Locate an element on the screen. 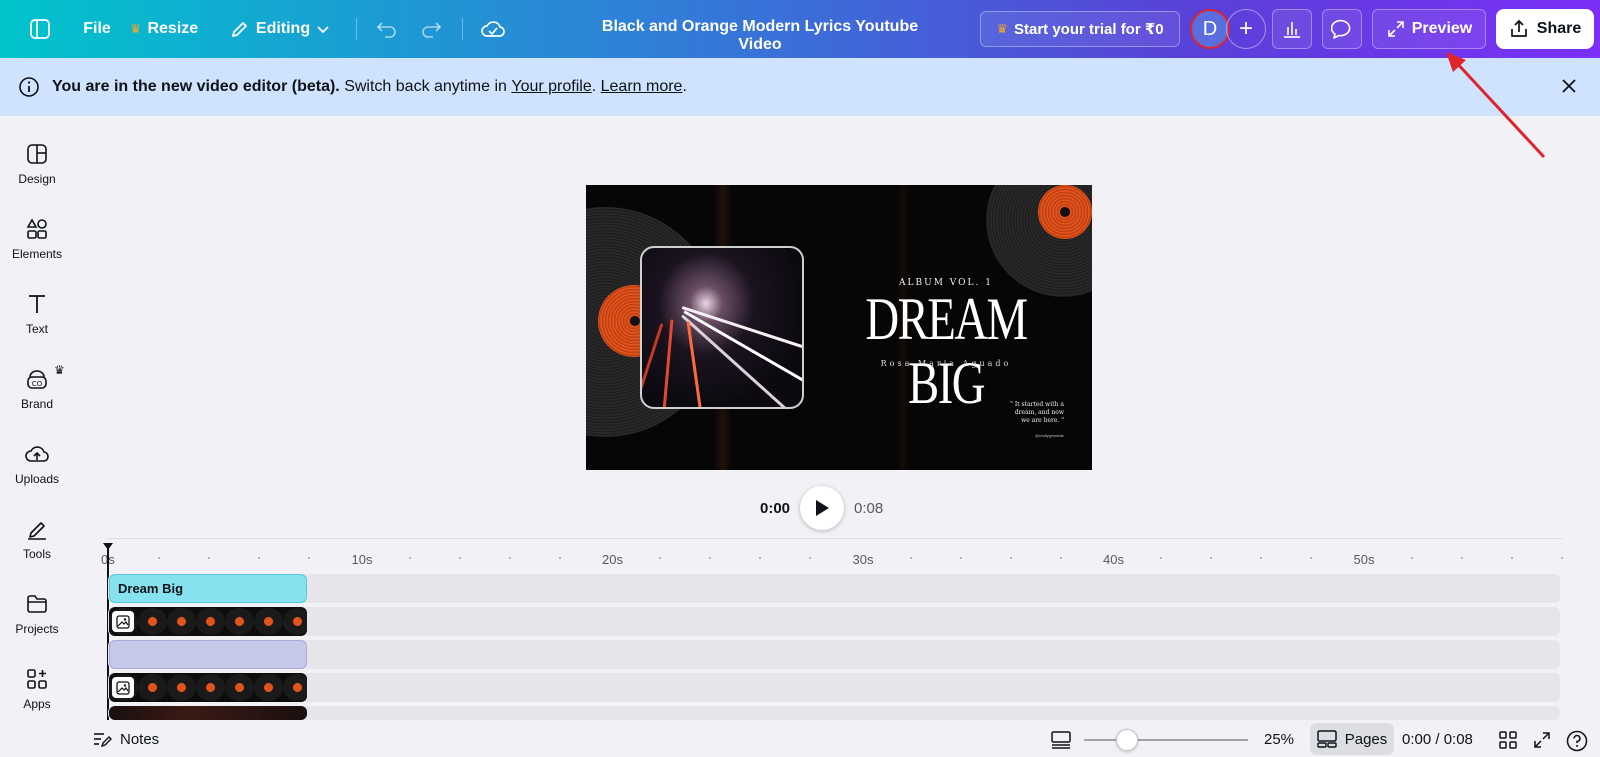 The height and width of the screenshot is (757, 1600). upload-share-icon is located at coordinates (1518, 28).